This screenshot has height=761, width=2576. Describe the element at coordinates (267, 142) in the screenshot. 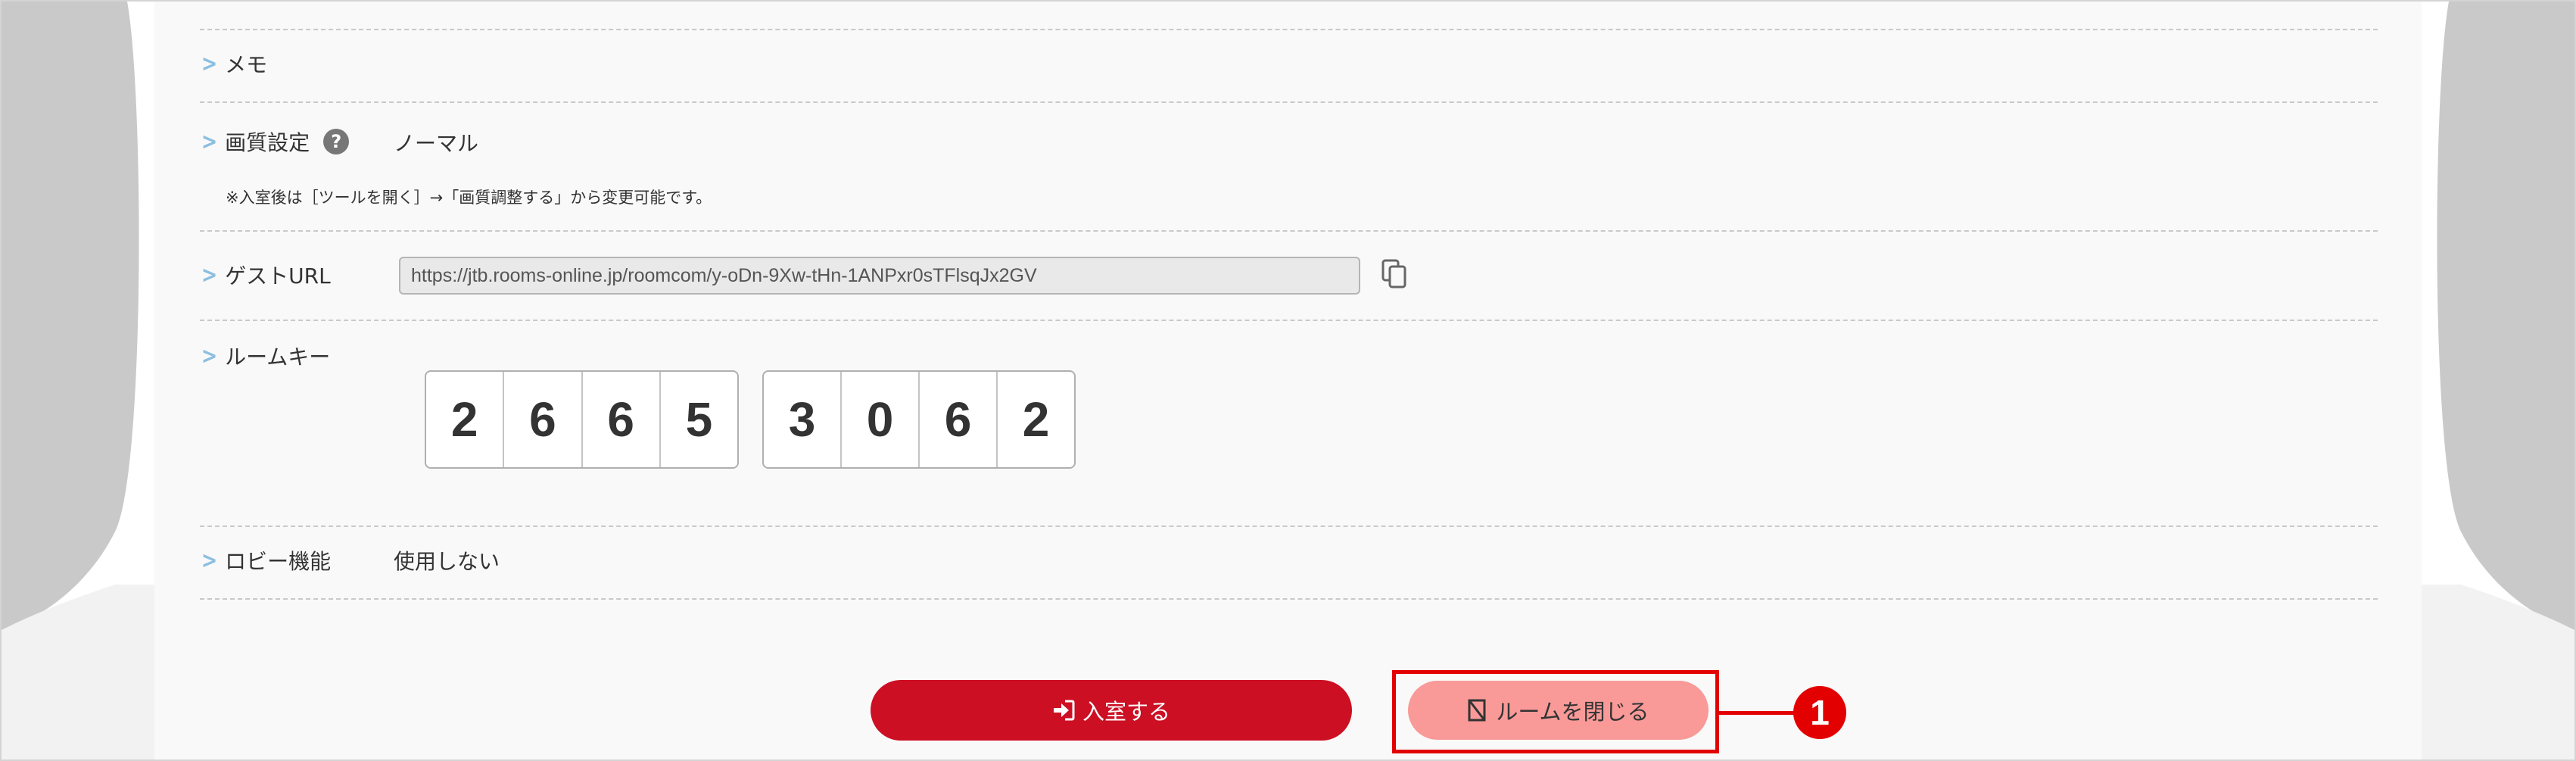

I see `quality-label: 画質設定` at that location.